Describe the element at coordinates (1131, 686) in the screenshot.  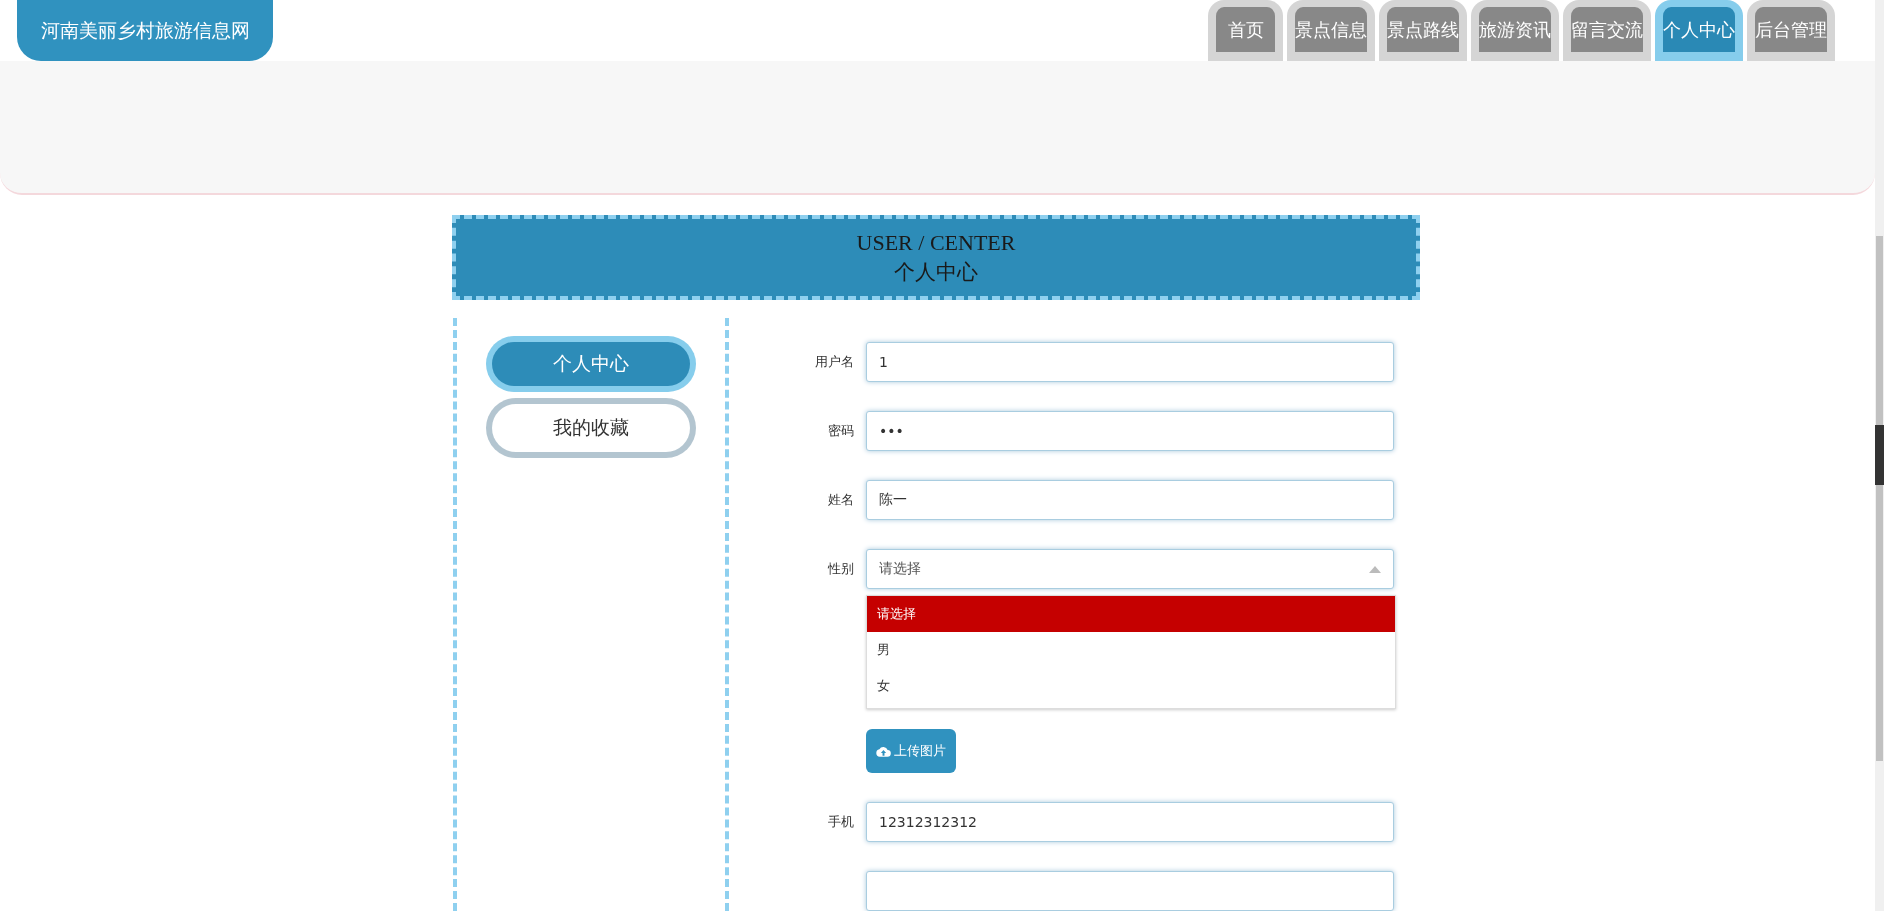
I see `dropdown-option: 女` at that location.